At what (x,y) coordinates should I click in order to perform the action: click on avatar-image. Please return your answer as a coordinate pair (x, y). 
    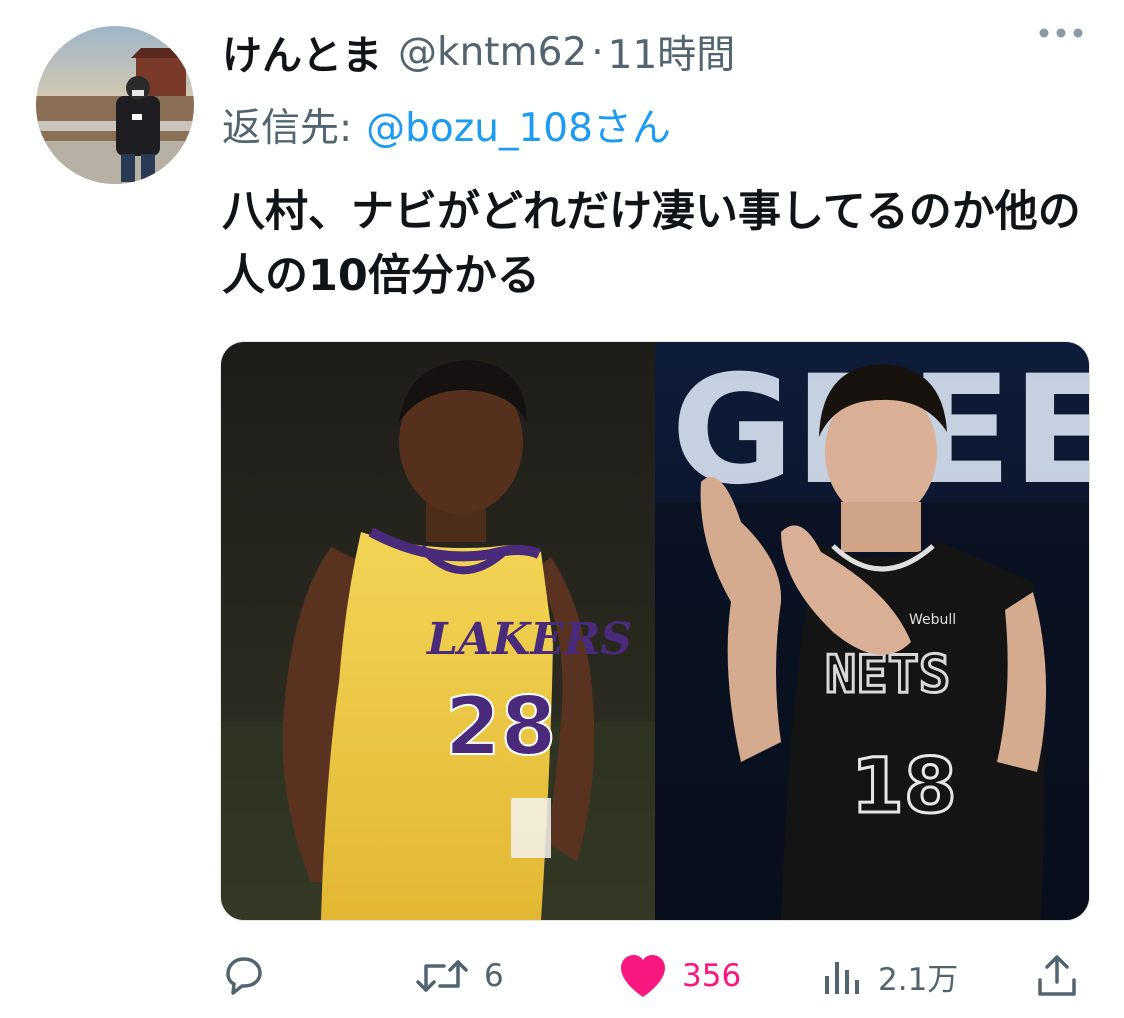
    Looking at the image, I should click on (115, 105).